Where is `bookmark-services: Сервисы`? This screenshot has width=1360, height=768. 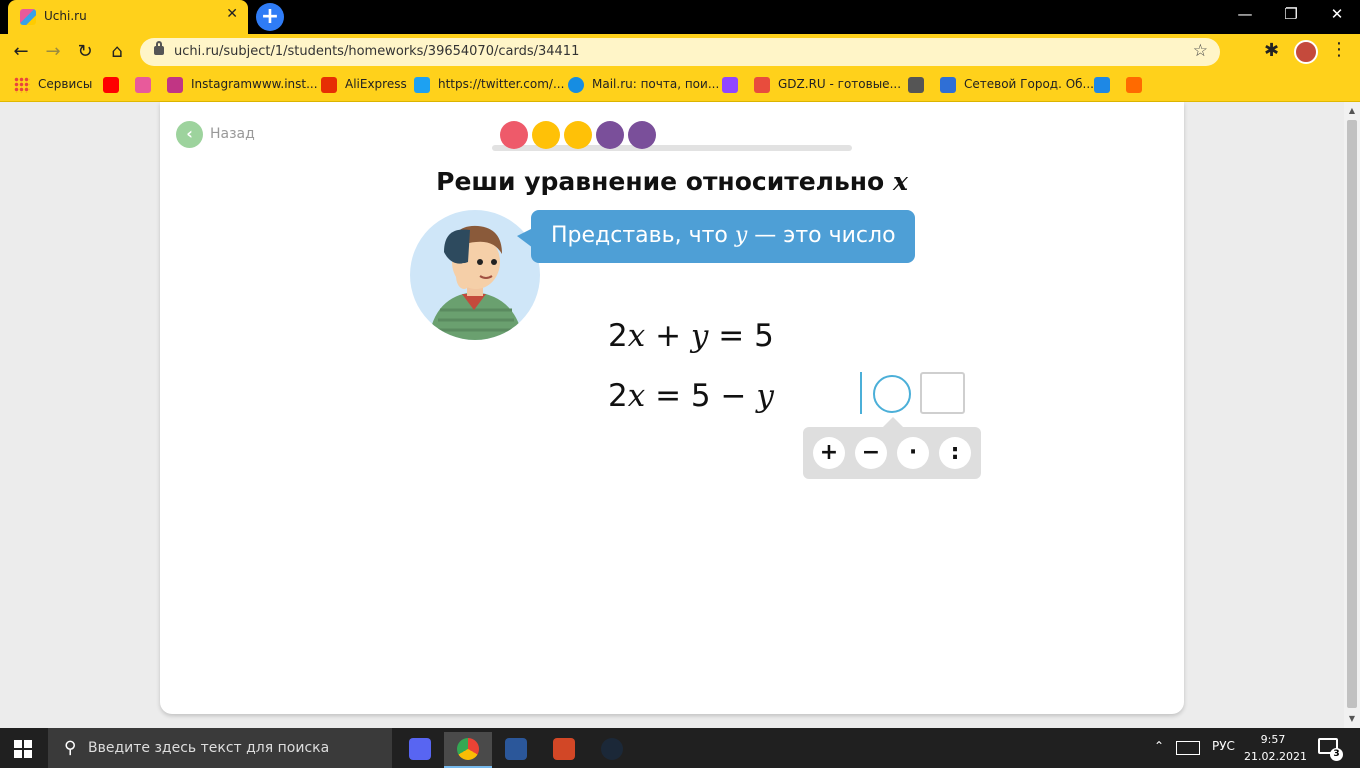
bookmark-services: Сервисы is located at coordinates (65, 84).